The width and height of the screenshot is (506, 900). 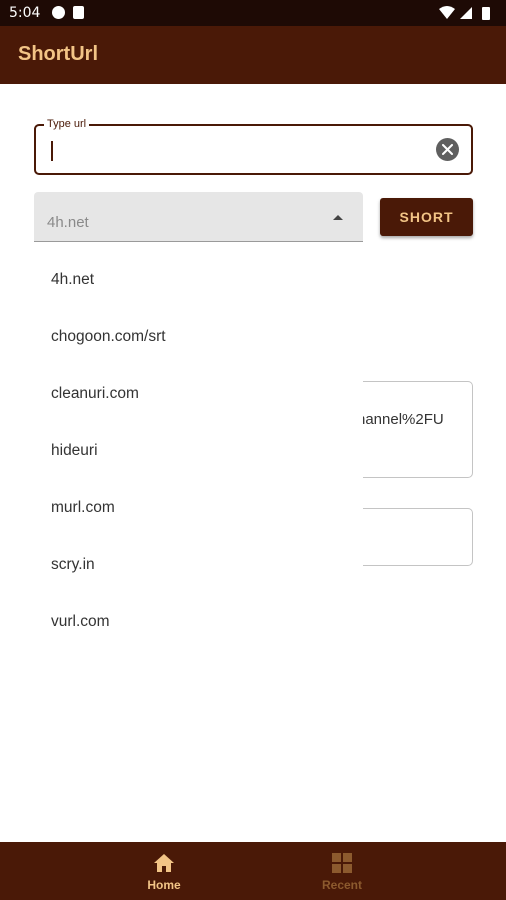 I want to click on text-caret, so click(x=52, y=151).